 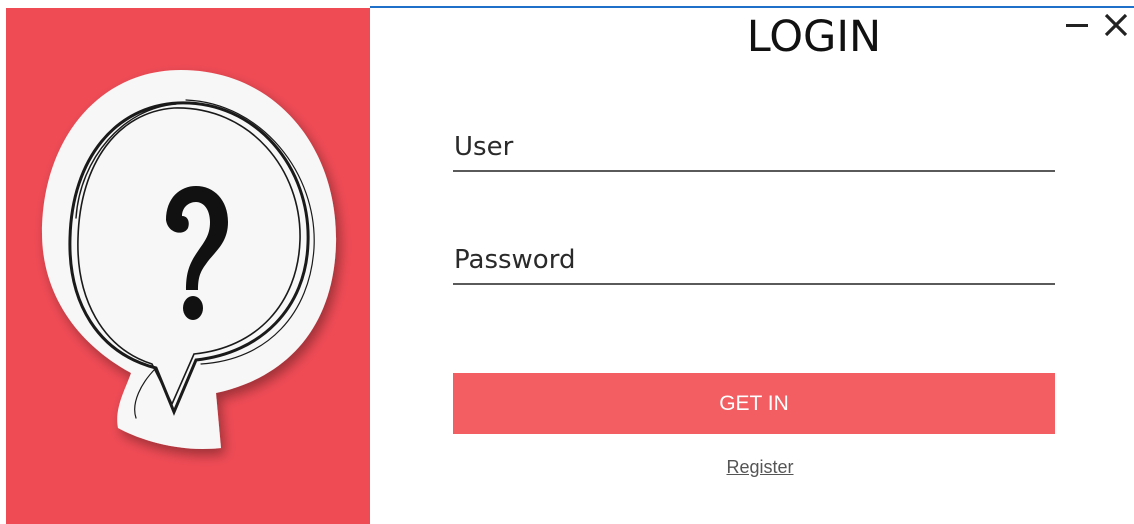 I want to click on close-button, so click(x=1115, y=23).